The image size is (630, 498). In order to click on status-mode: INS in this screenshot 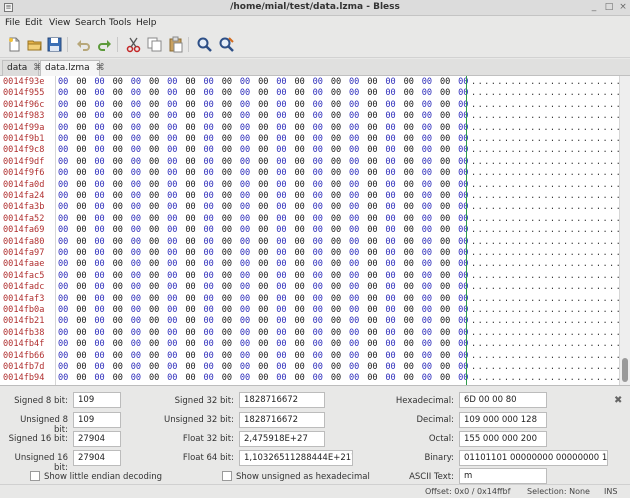, I will do `click(610, 491)`.